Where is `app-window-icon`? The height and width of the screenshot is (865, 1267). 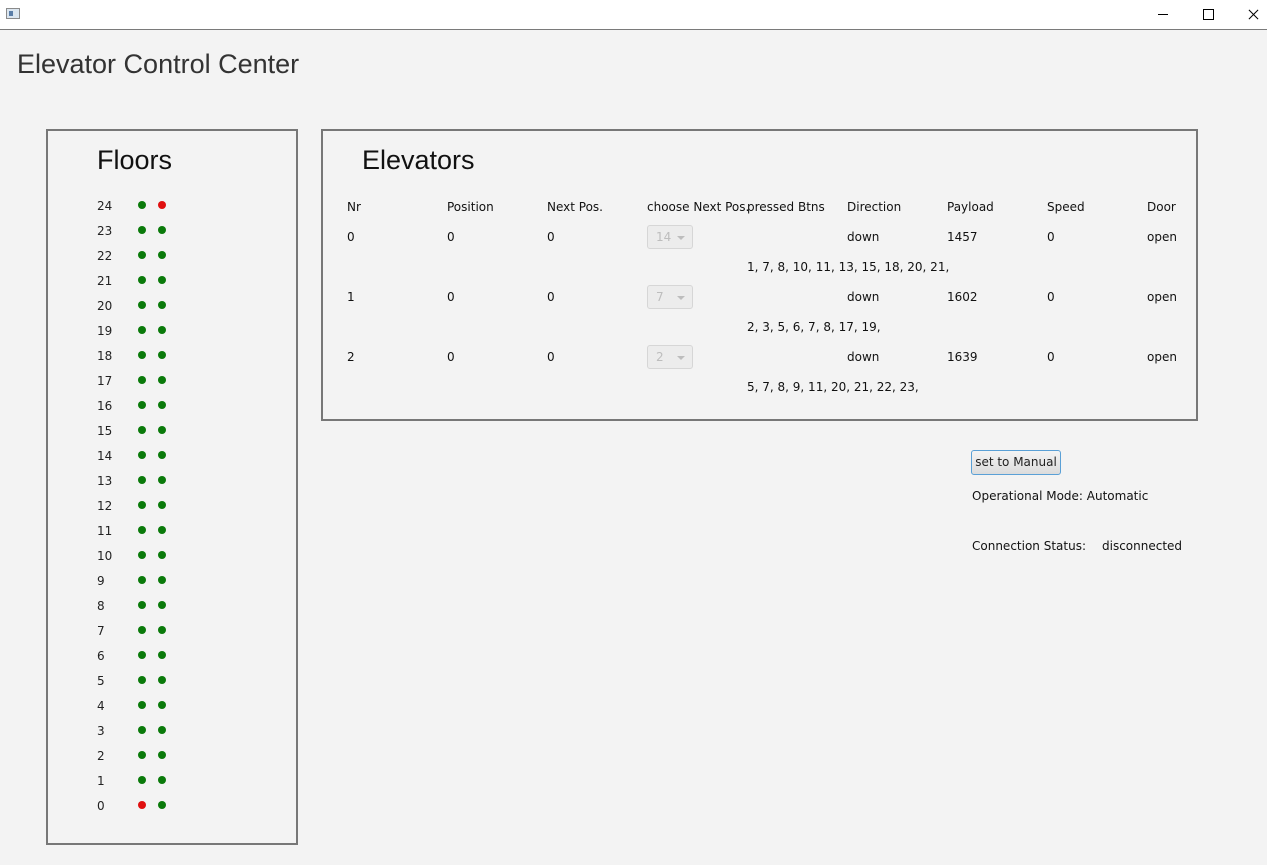
app-window-icon is located at coordinates (13, 13).